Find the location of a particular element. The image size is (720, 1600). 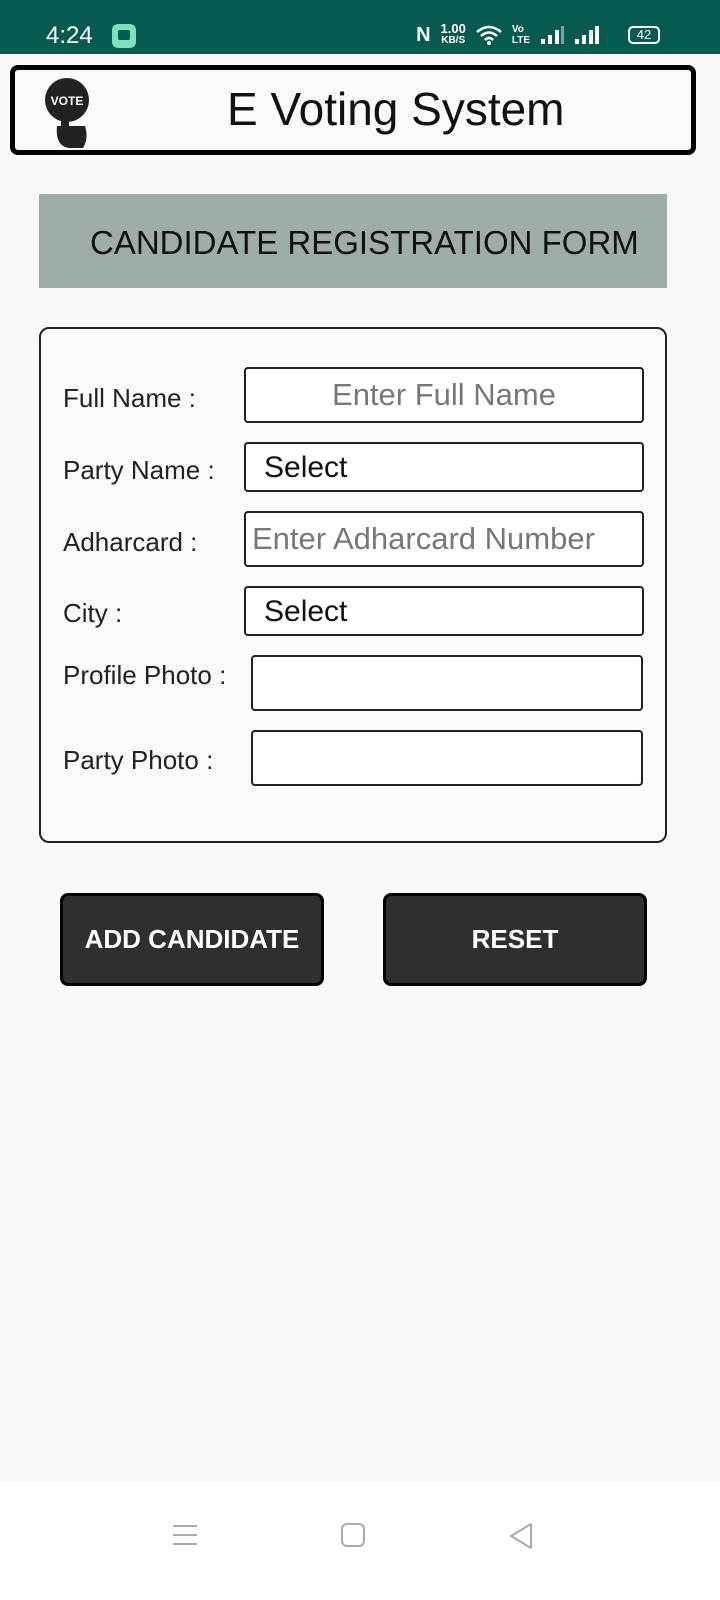

battery-icon: 42 is located at coordinates (644, 35).